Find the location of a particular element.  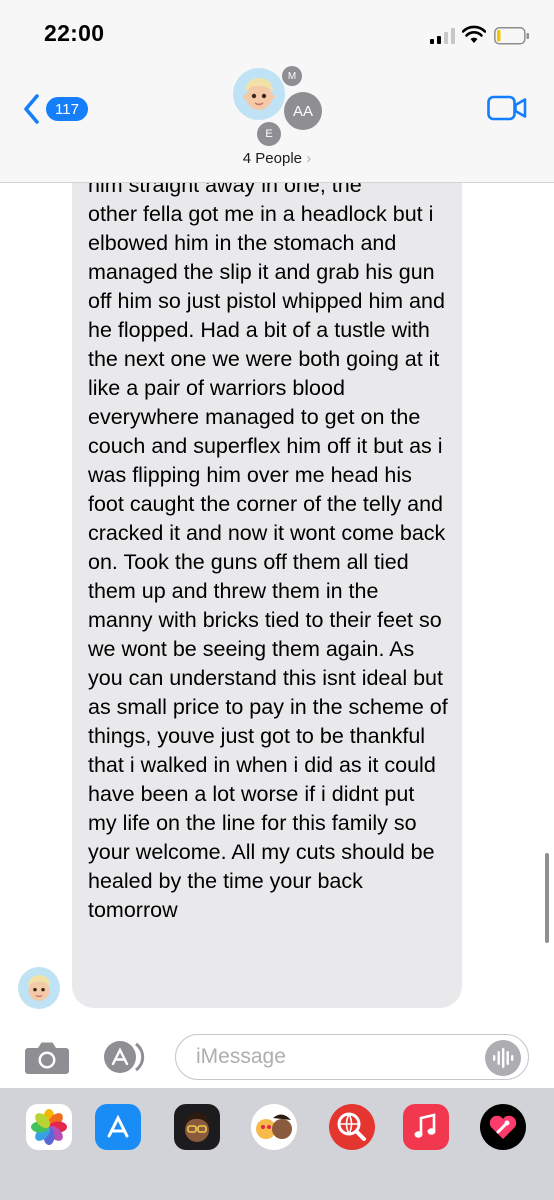

status-time: 22:00 is located at coordinates (74, 33).